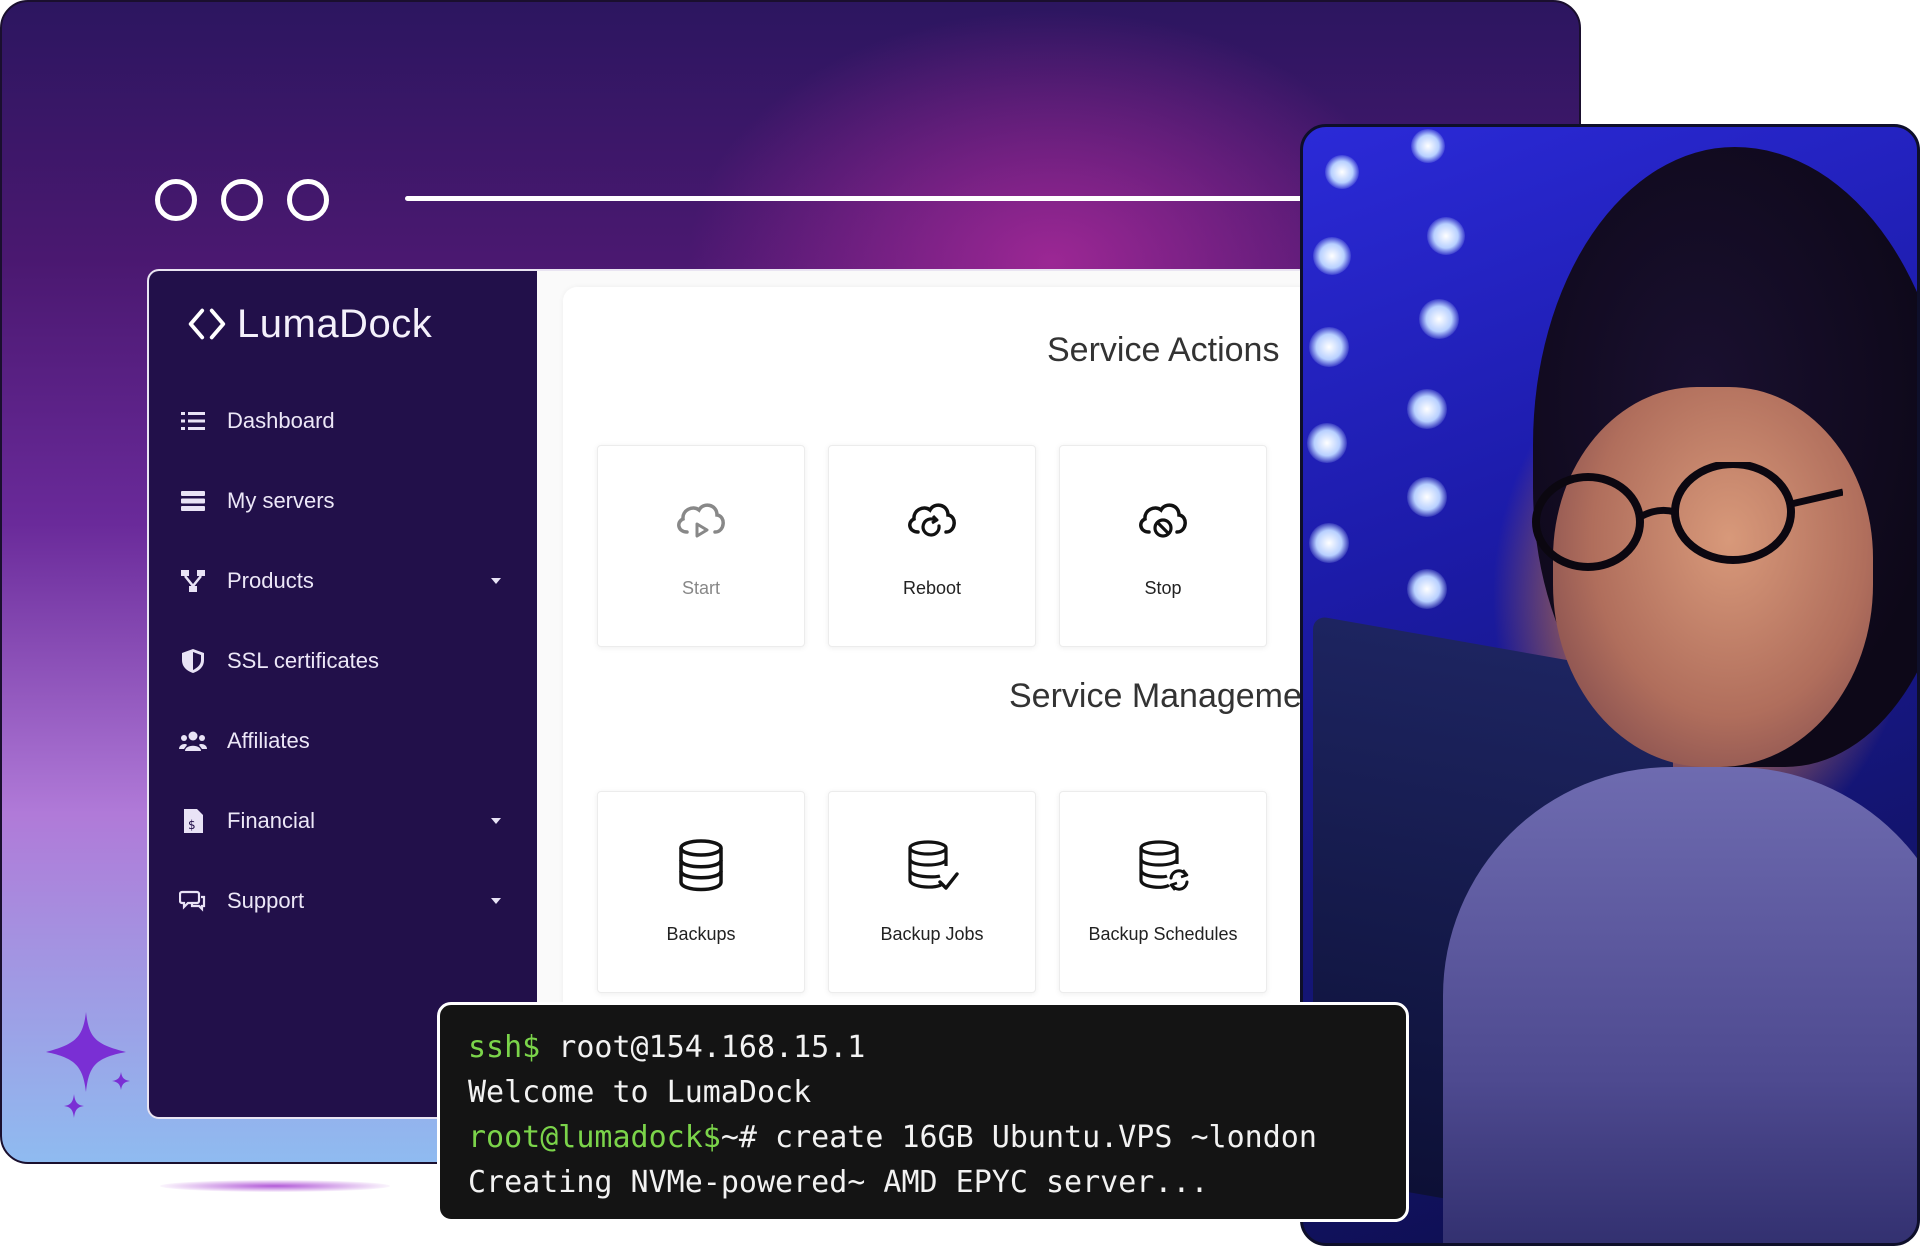 The width and height of the screenshot is (1920, 1246). Describe the element at coordinates (1164, 865) in the screenshot. I see `database-sync-icon` at that location.